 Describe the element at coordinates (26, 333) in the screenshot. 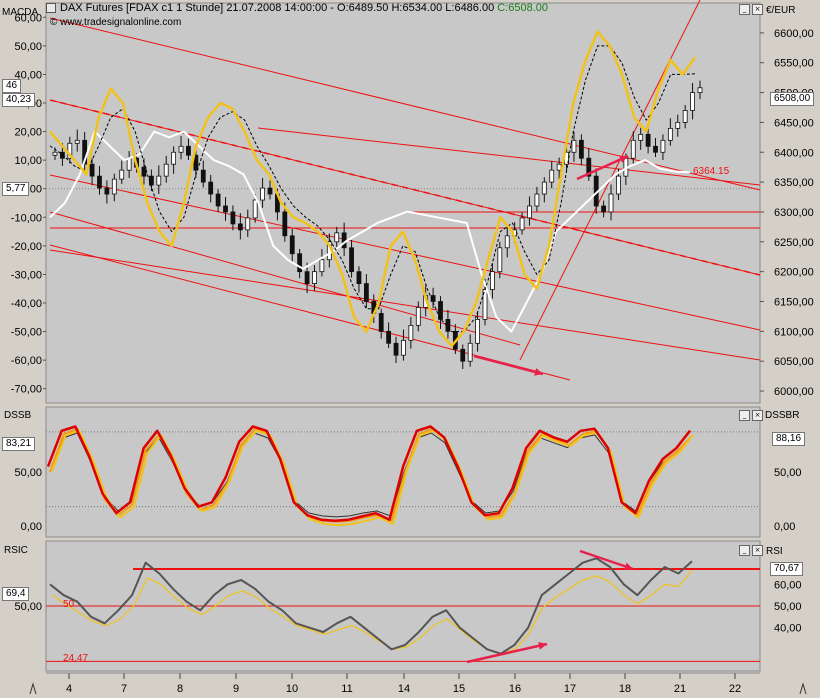

I see `macd-tick-label: -50,00` at that location.